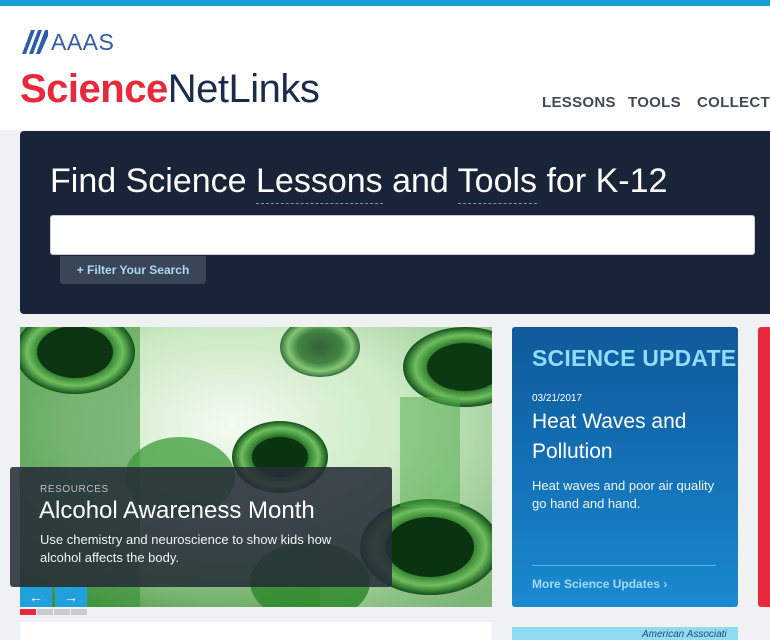 The height and width of the screenshot is (640, 770). I want to click on hero-title: Find Science Lessons and Tools for K-12, so click(359, 182).